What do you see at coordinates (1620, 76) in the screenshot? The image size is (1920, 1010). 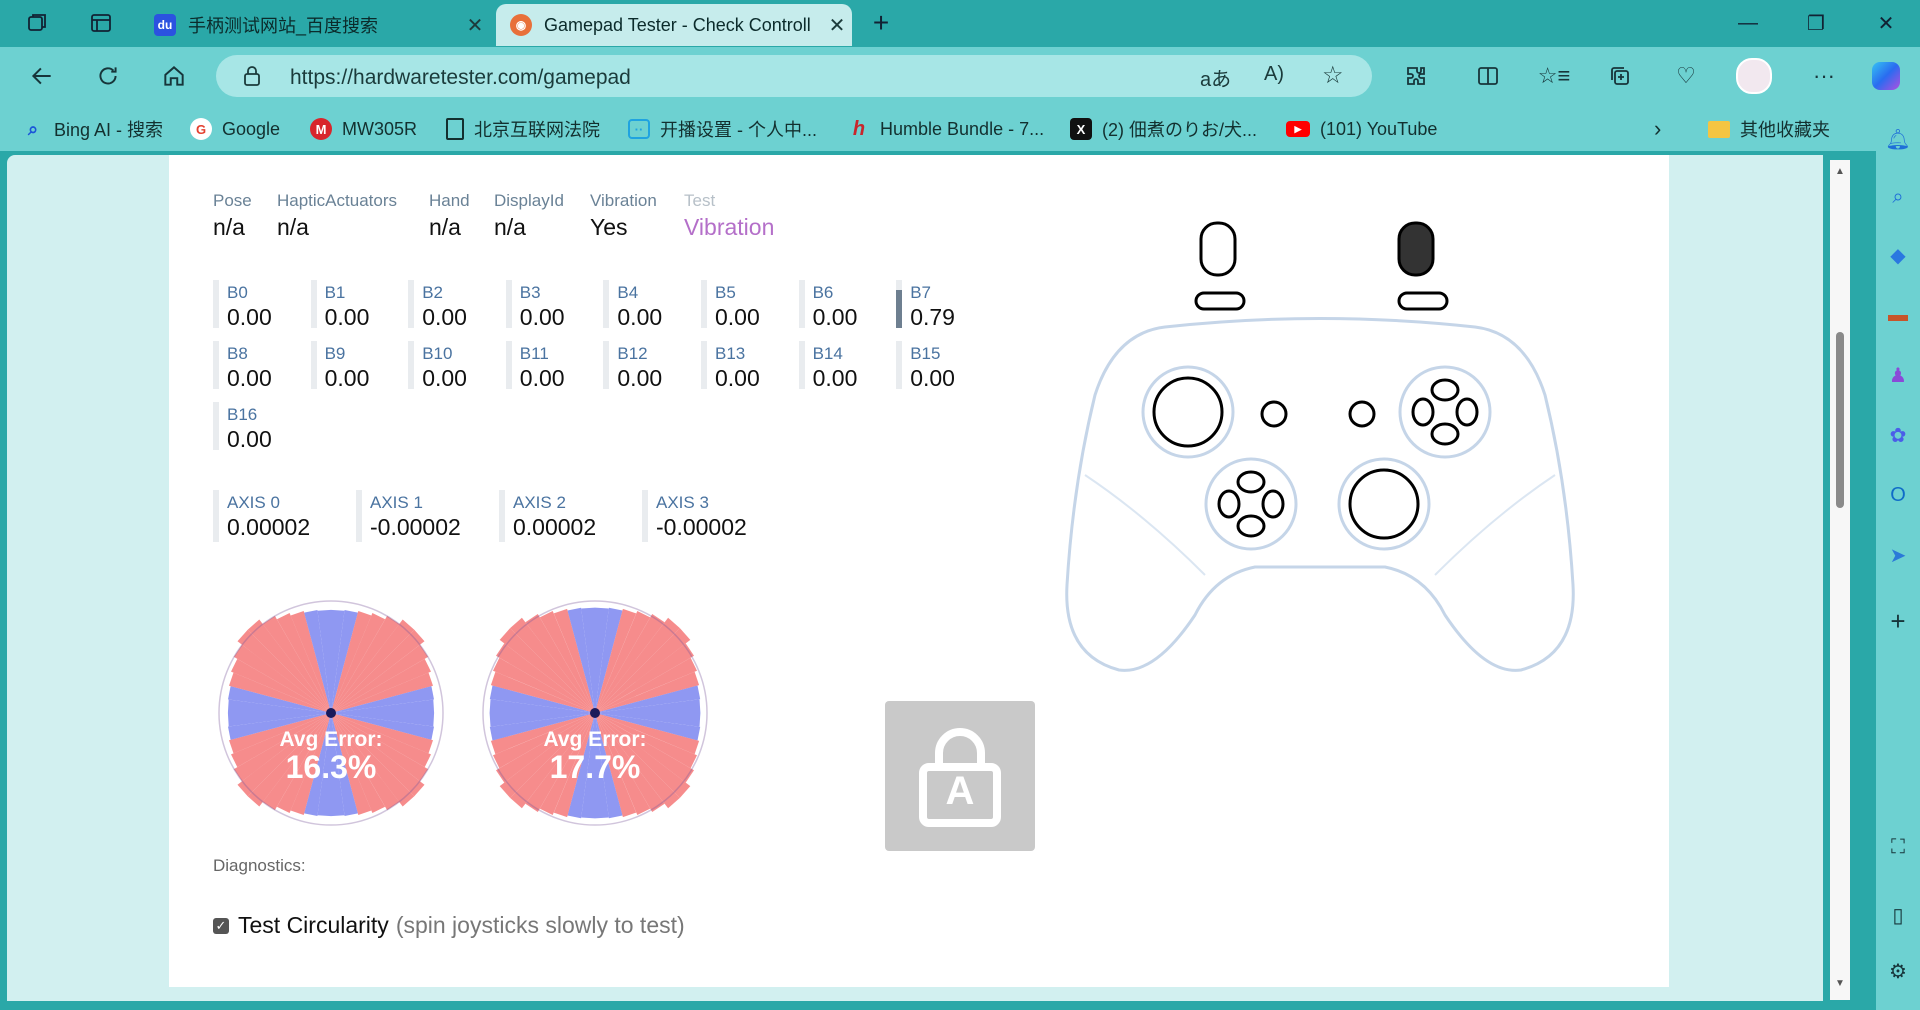 I see `collections-icon` at bounding box center [1620, 76].